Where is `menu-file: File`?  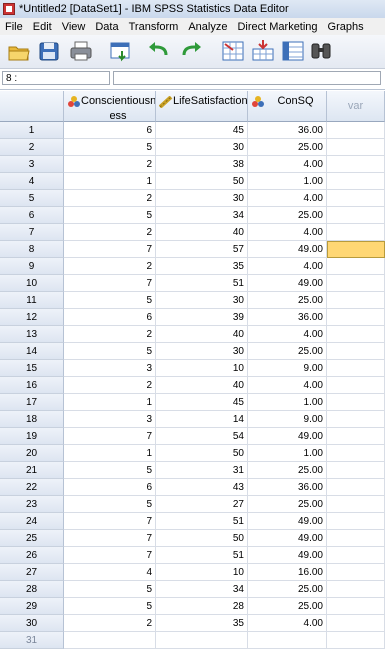 menu-file: File is located at coordinates (14, 27).